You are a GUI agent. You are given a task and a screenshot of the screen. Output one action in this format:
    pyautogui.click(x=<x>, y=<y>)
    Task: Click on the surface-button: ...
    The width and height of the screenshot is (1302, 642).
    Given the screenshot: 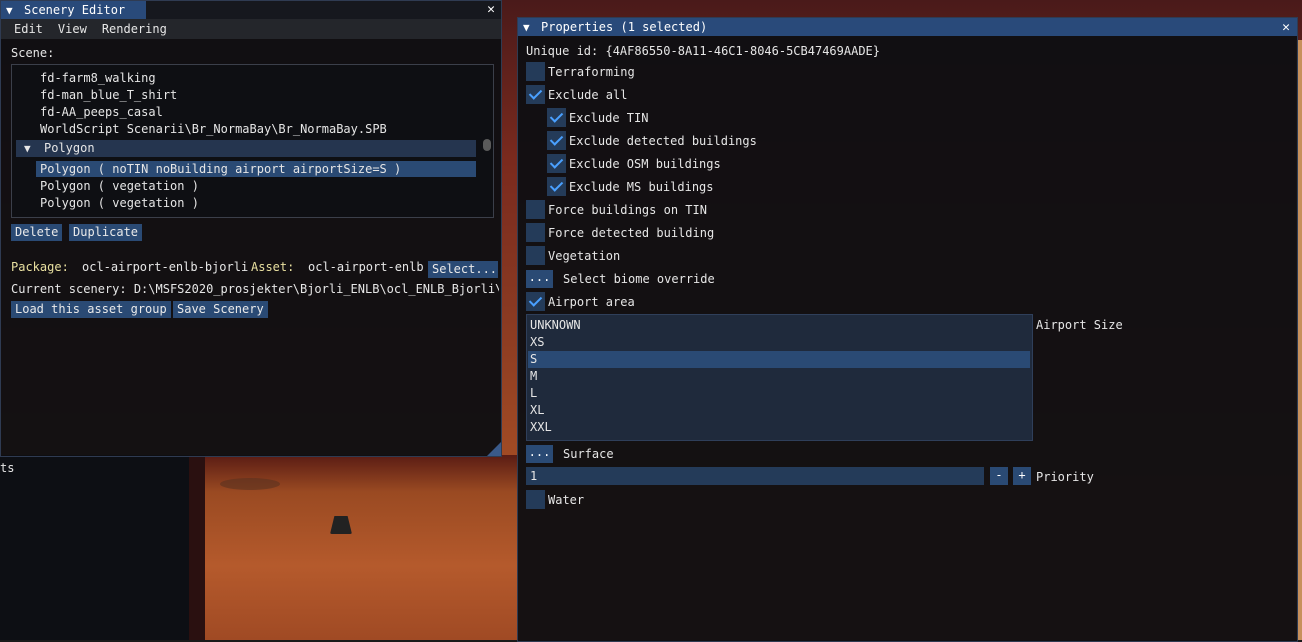 What is the action you would take?
    pyautogui.click(x=539, y=454)
    